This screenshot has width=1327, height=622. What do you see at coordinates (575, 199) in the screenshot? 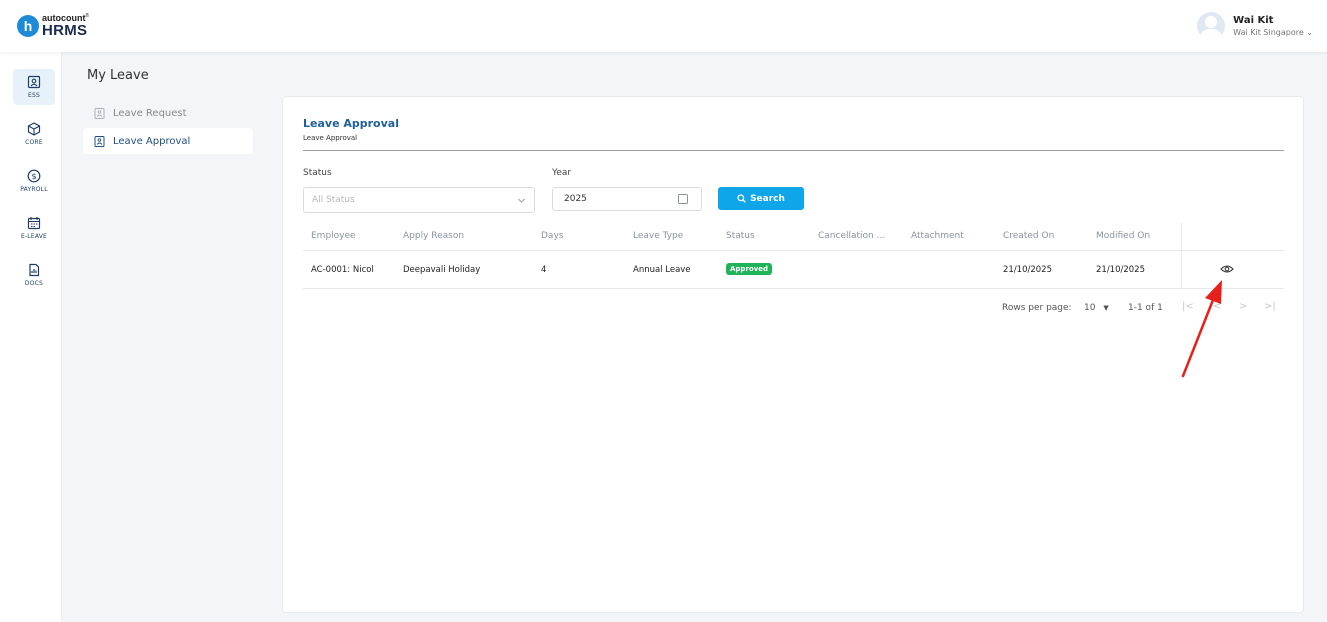
I see `year-value: 2025` at bounding box center [575, 199].